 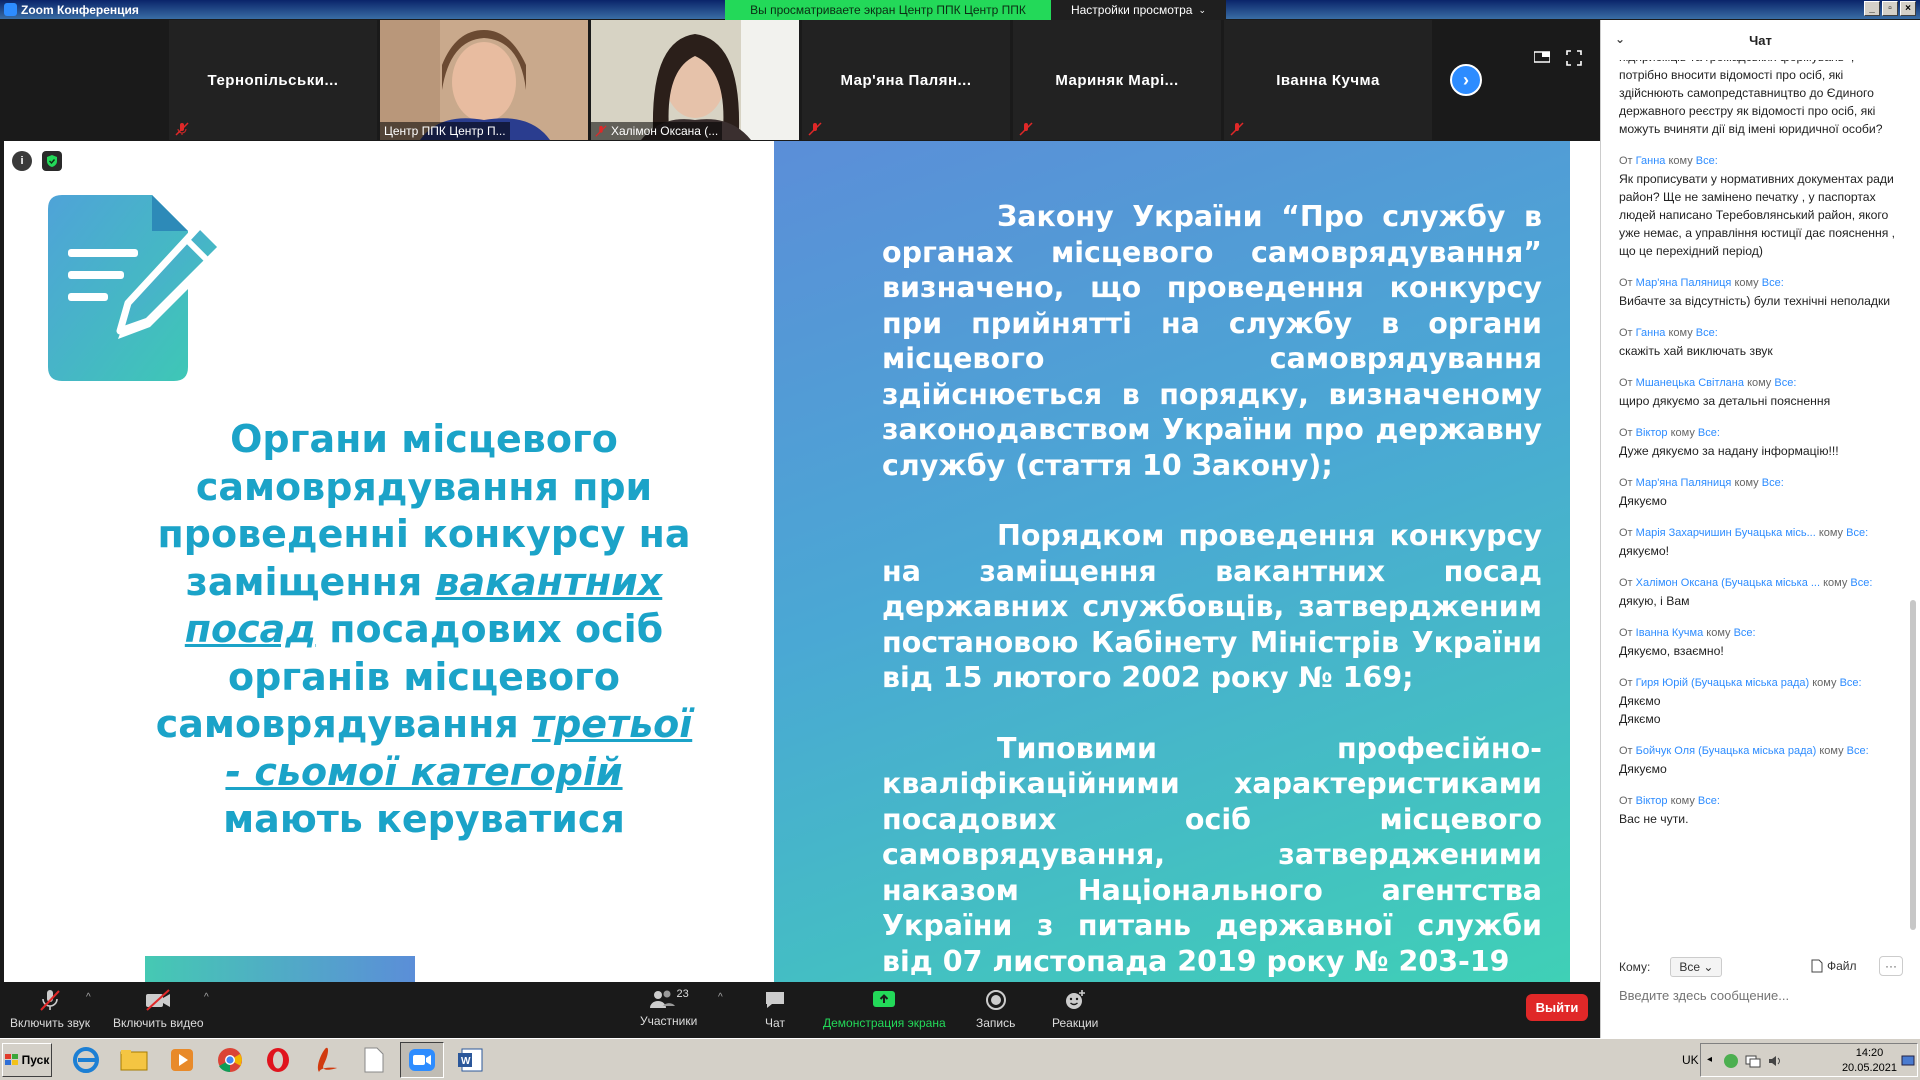 What do you see at coordinates (1557, 1007) in the screenshot?
I see `leave-meeting-button: Выйти` at bounding box center [1557, 1007].